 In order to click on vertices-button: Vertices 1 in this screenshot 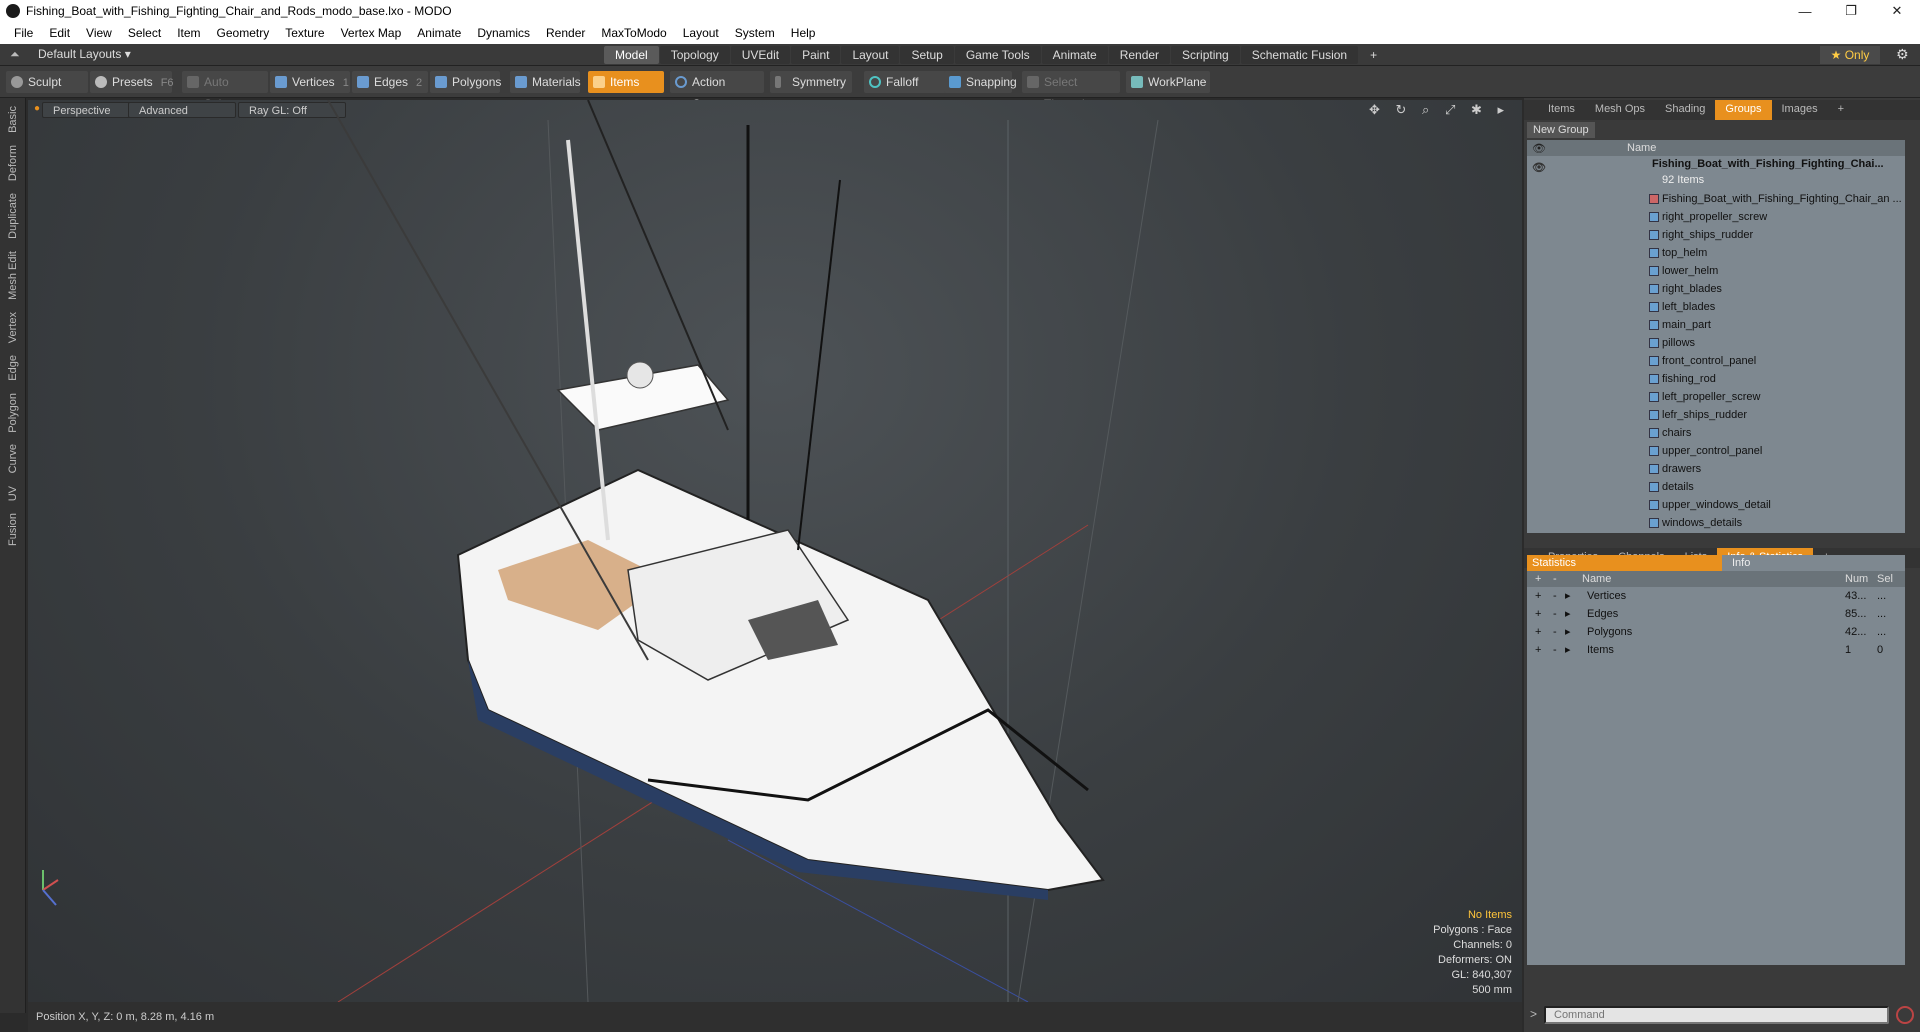, I will do `click(310, 82)`.